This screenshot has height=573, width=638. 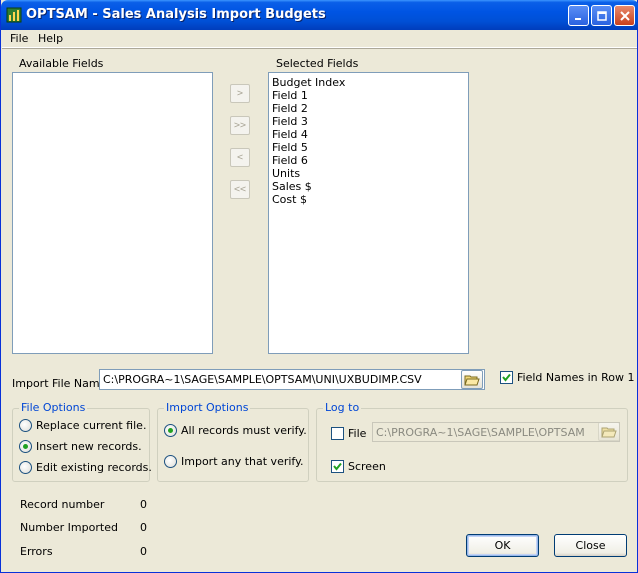 What do you see at coordinates (240, 157) in the screenshot?
I see `remove-field-button: <` at bounding box center [240, 157].